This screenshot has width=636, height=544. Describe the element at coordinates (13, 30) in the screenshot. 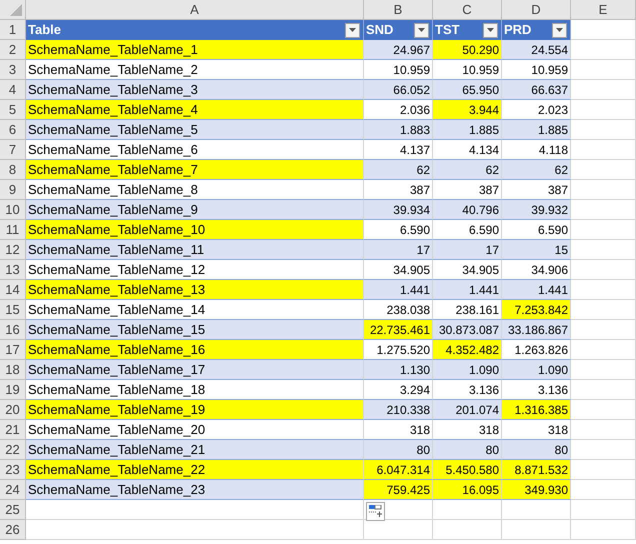

I see `row-number: 1` at that location.